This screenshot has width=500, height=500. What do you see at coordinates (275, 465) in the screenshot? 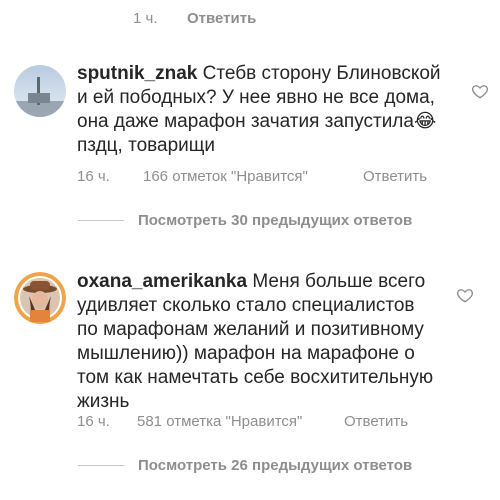
I see `view-replies-label: Посмотреть 26 предыдущих ответов` at bounding box center [275, 465].